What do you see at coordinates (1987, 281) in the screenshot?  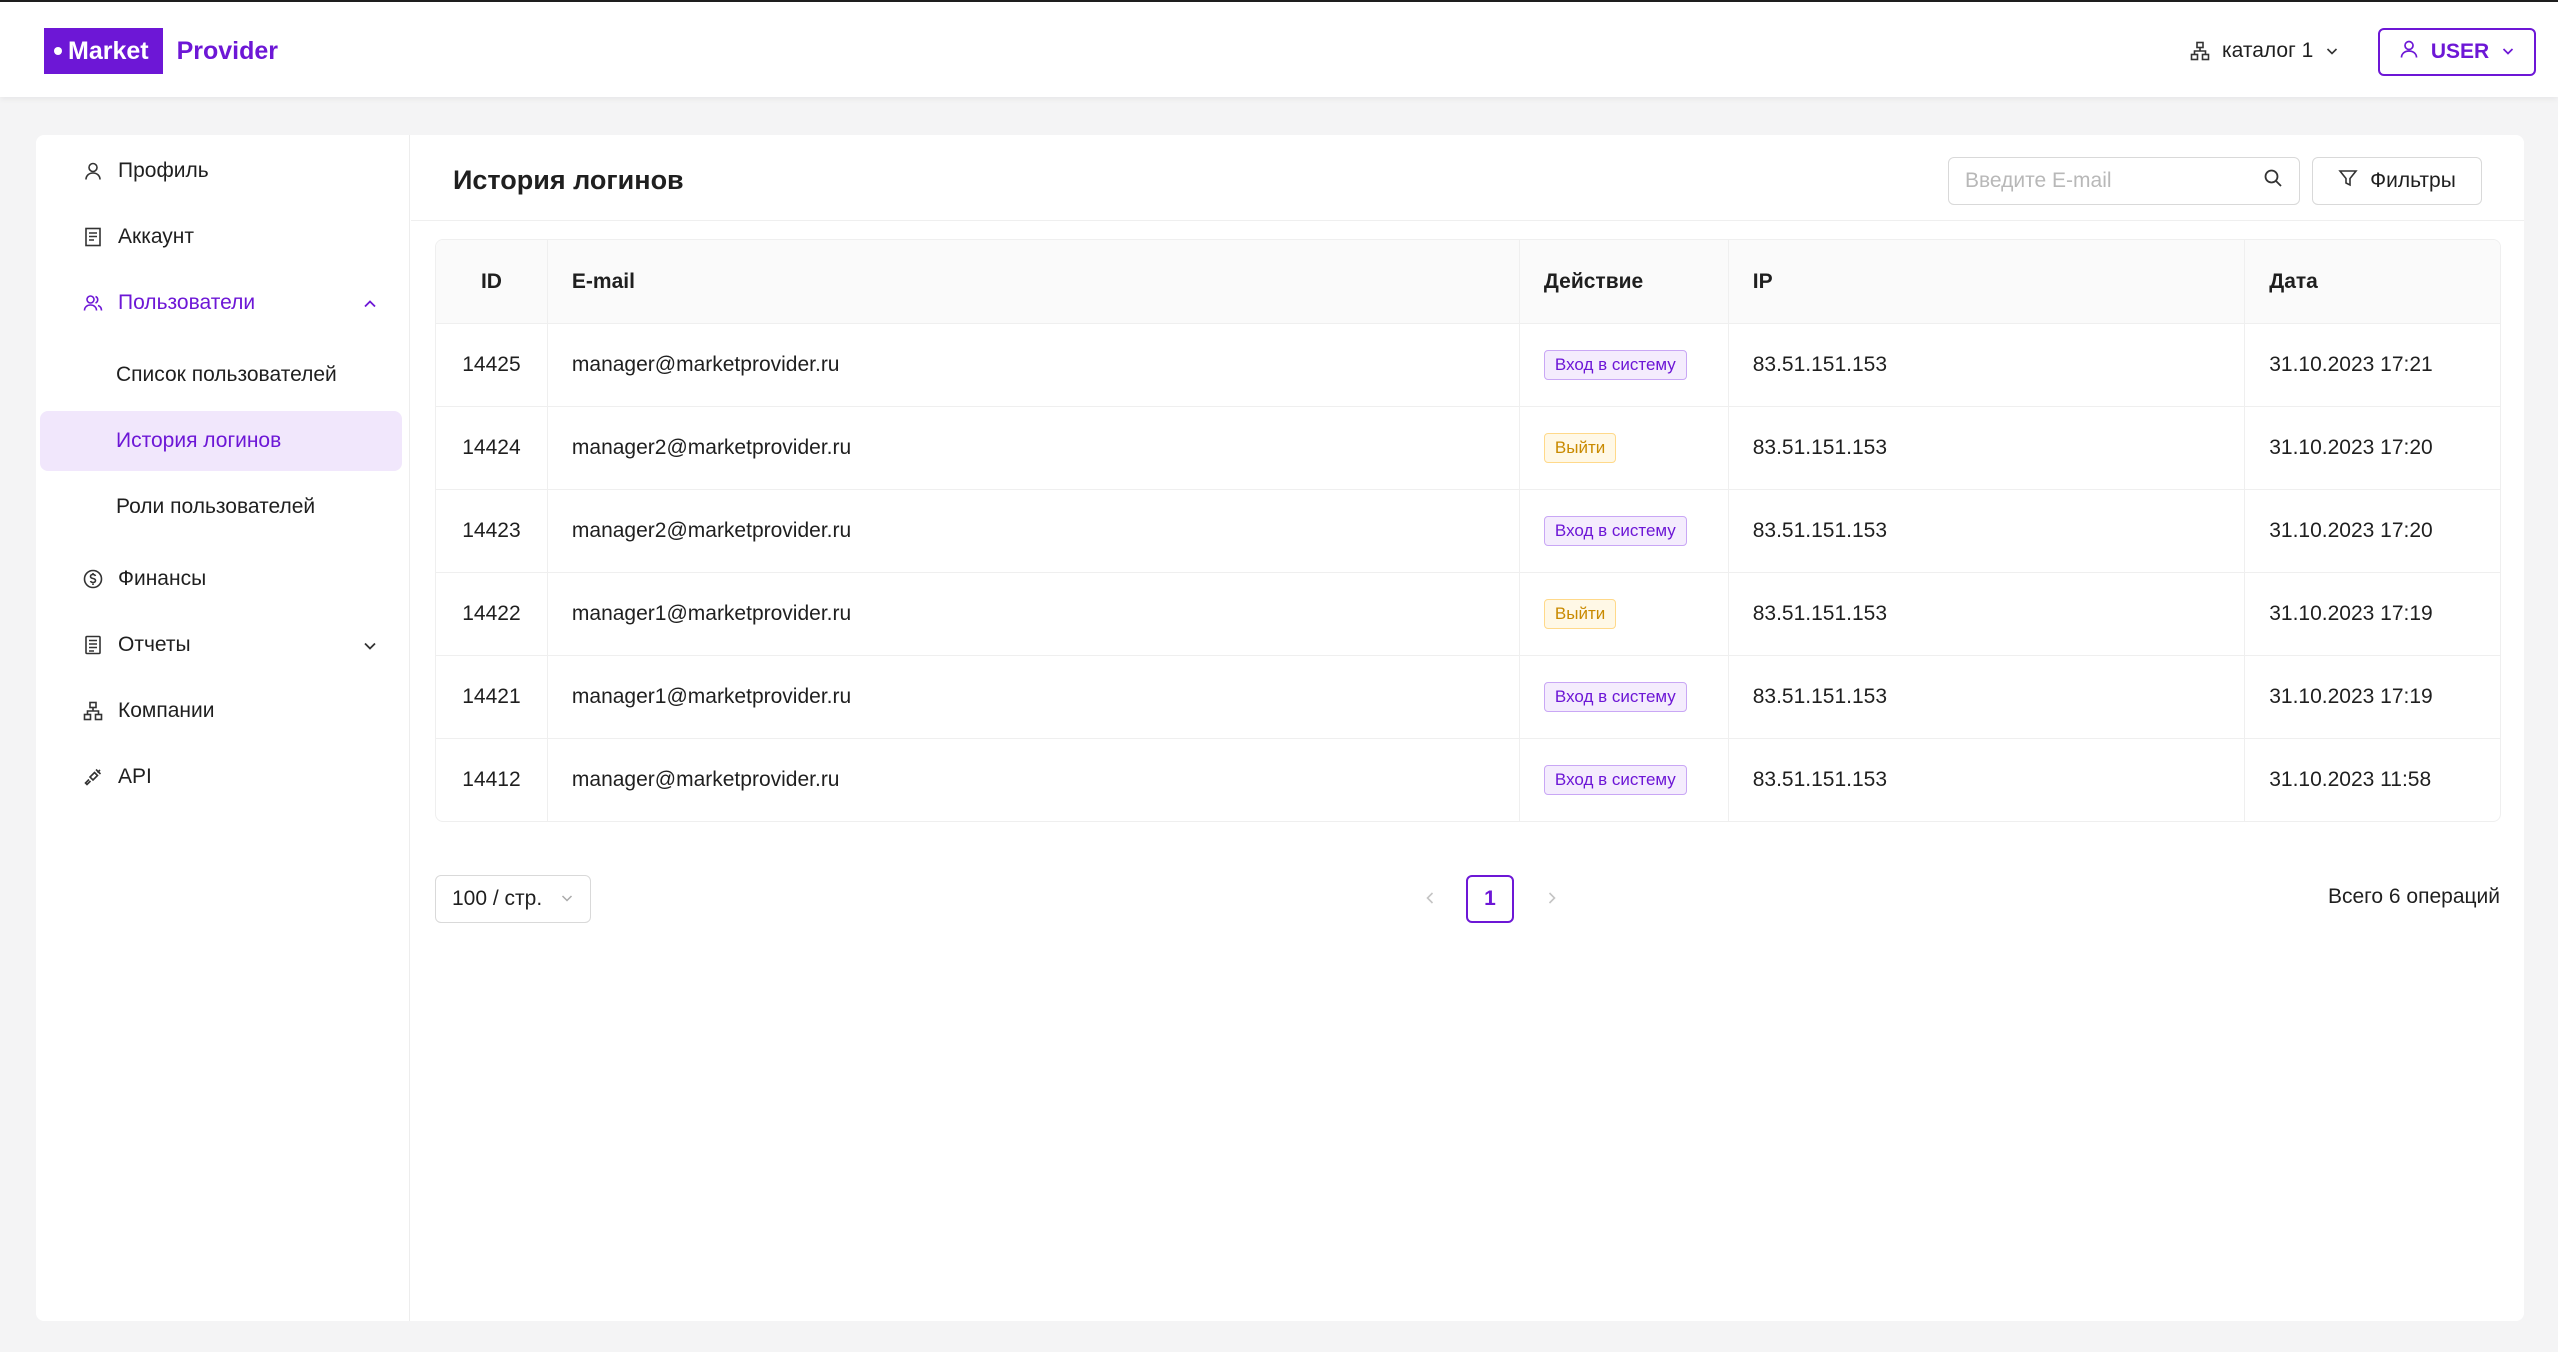 I see `column-header-ip: IP` at bounding box center [1987, 281].